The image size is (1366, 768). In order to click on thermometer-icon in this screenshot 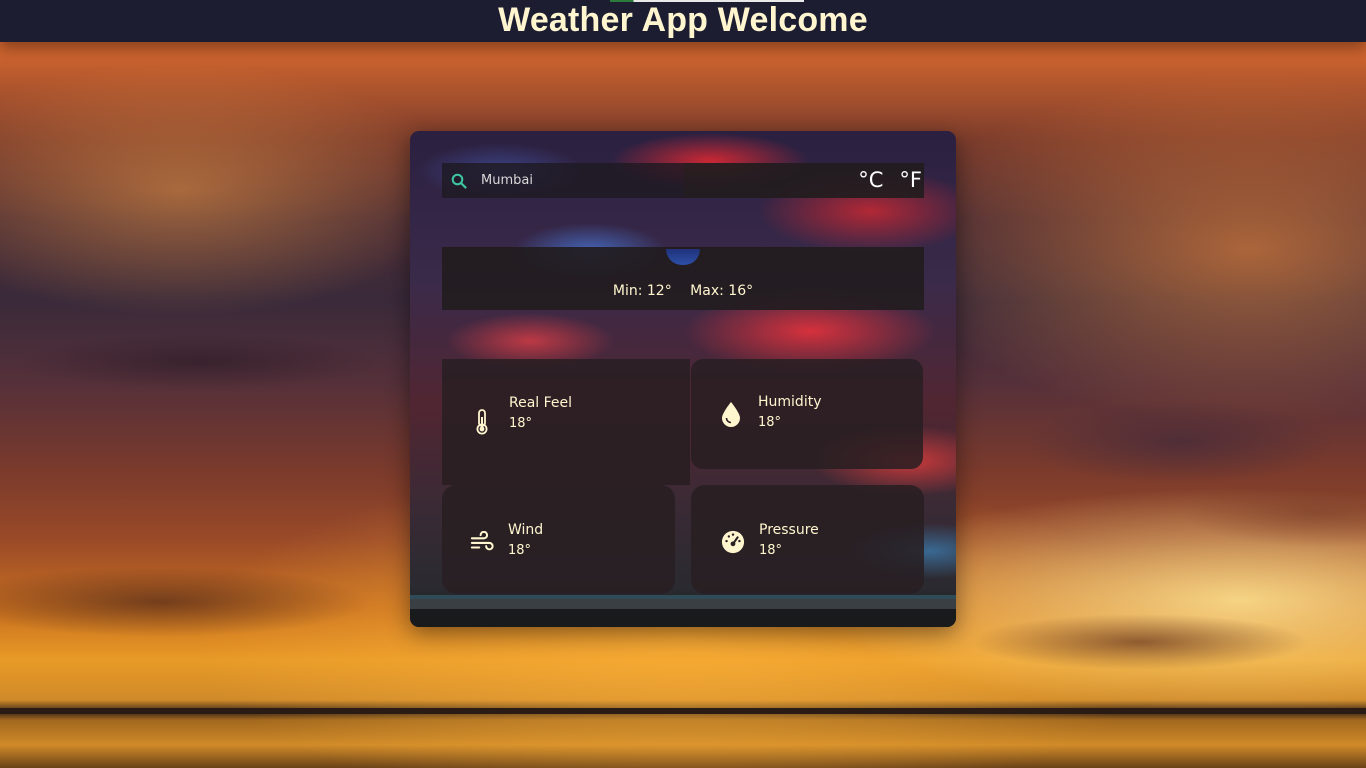, I will do `click(482, 422)`.